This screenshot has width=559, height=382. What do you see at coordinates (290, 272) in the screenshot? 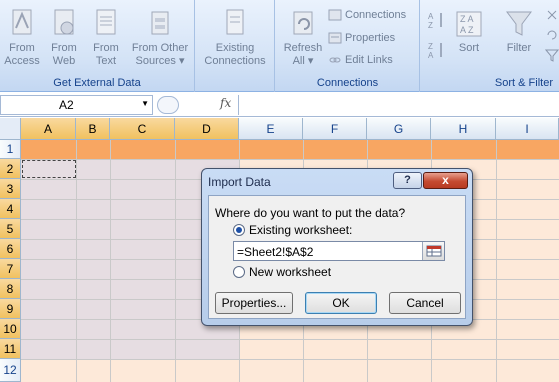
I see `new-worksheet-label: New worksheet` at bounding box center [290, 272].